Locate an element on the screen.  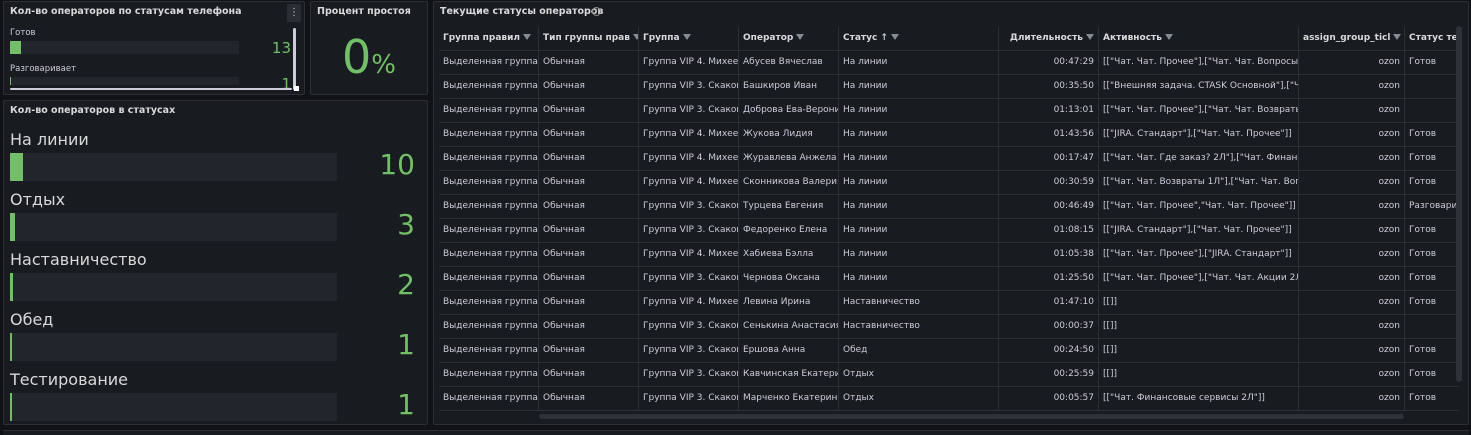
operator-status-label: На линии is located at coordinates (49, 139).